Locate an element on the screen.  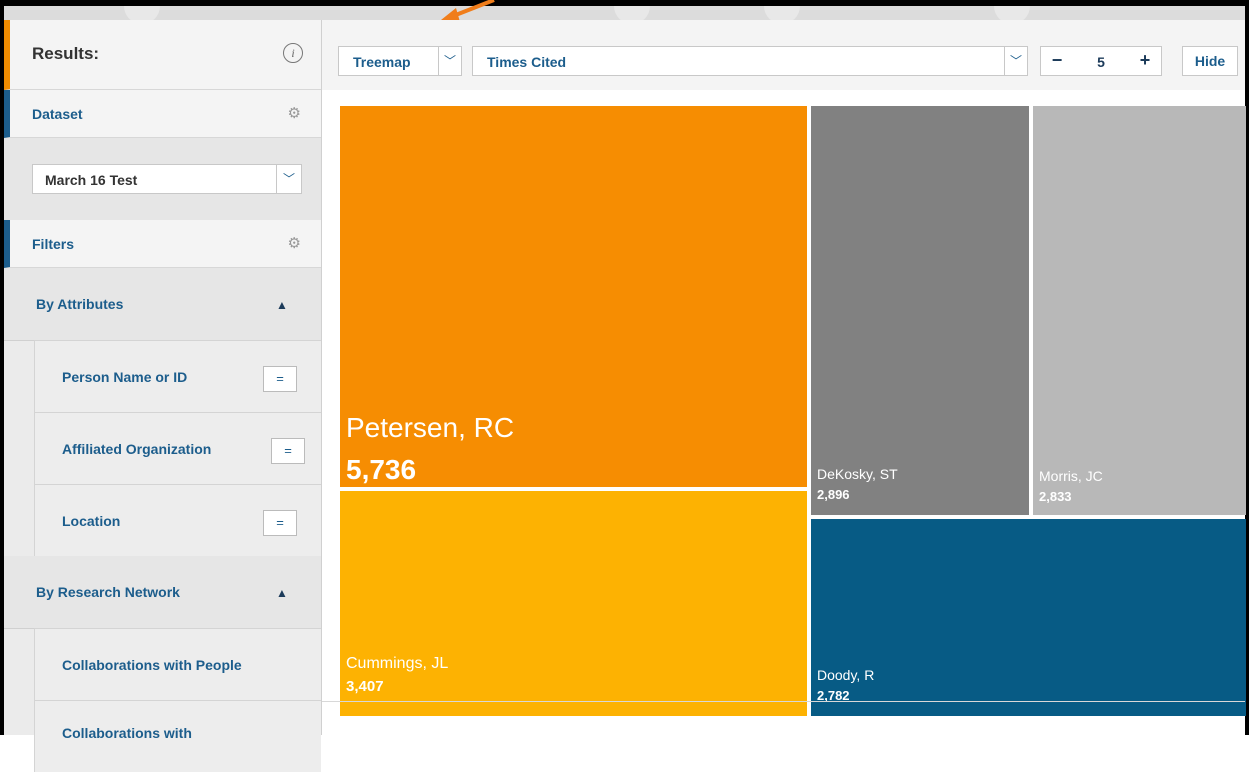
treemap-tile-name: DeKosky, ST is located at coordinates (857, 474).